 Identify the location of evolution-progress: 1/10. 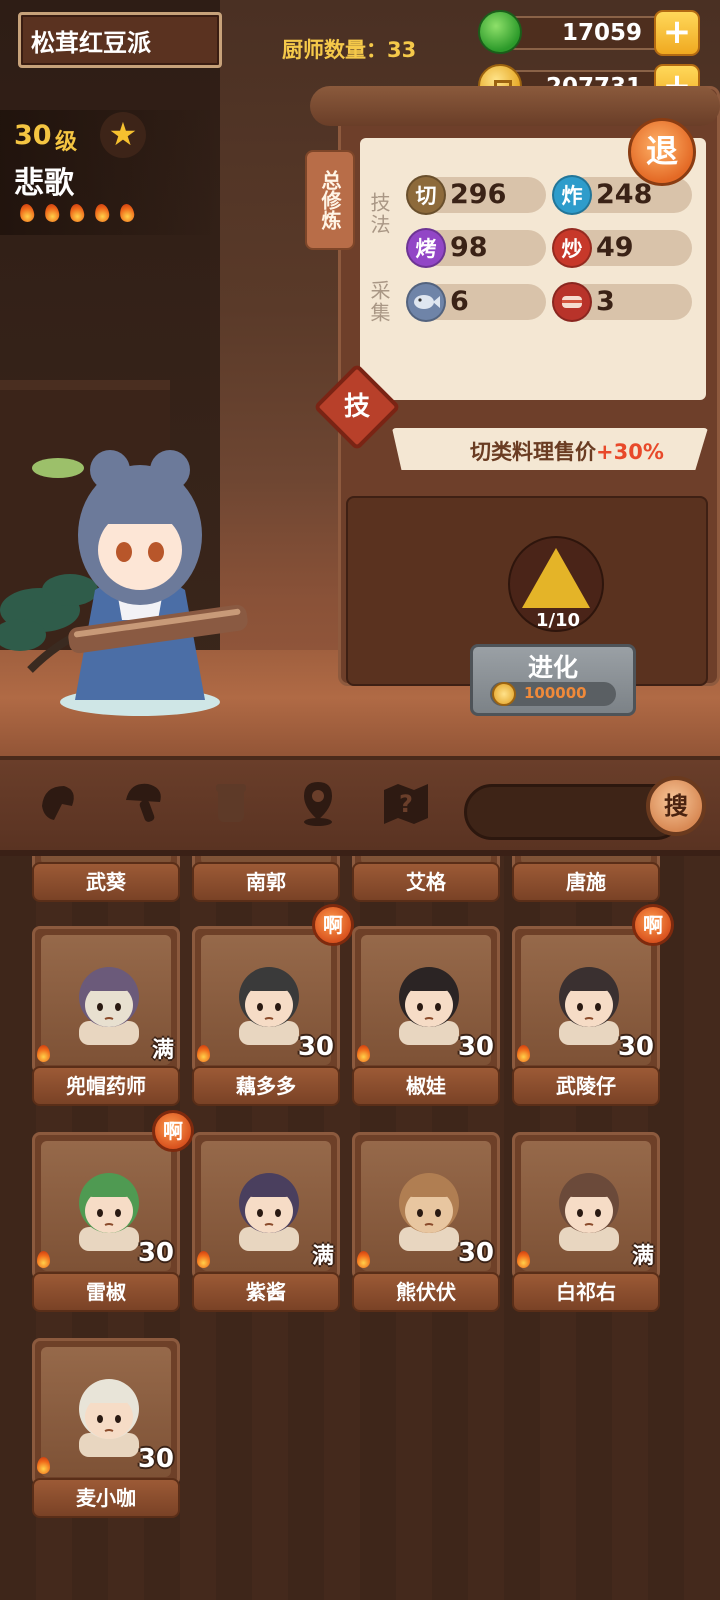
(558, 620).